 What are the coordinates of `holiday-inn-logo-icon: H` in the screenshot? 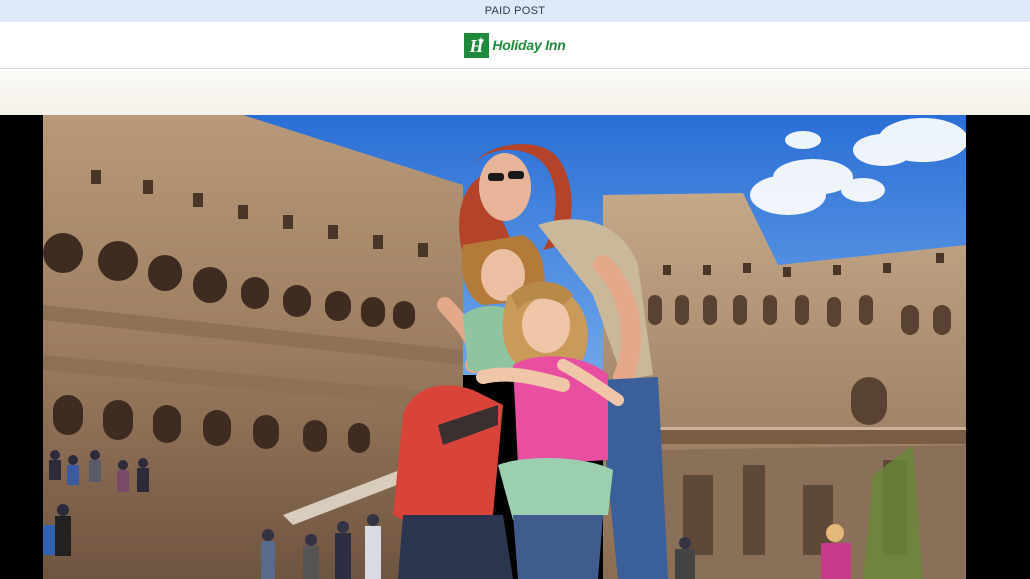 It's located at (477, 45).